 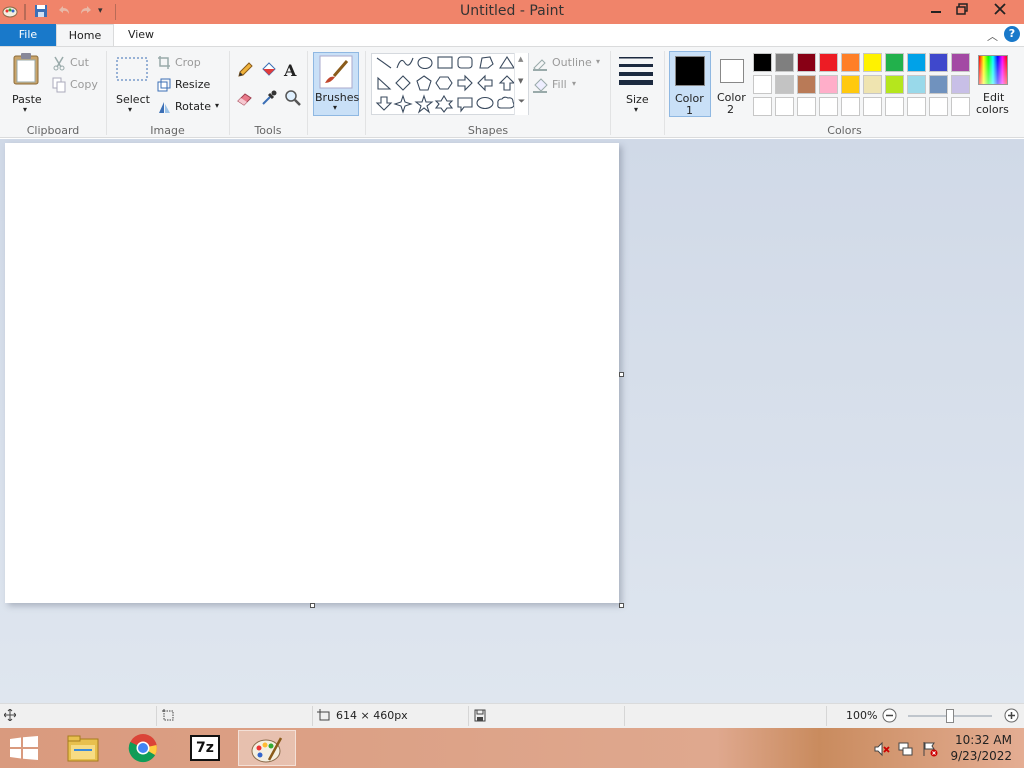 I want to click on left-arrow-shape-icon, so click(x=485, y=83).